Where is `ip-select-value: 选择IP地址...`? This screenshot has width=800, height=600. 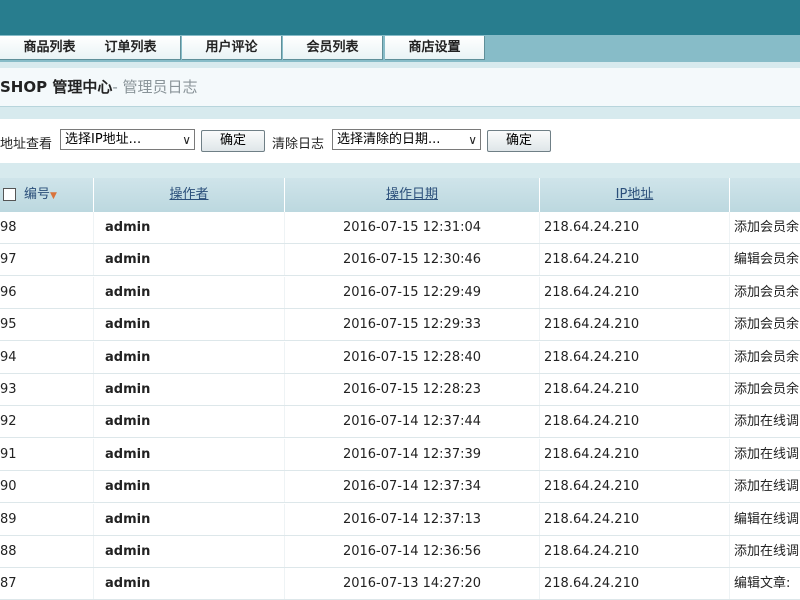 ip-select-value: 选择IP地址... is located at coordinates (103, 139).